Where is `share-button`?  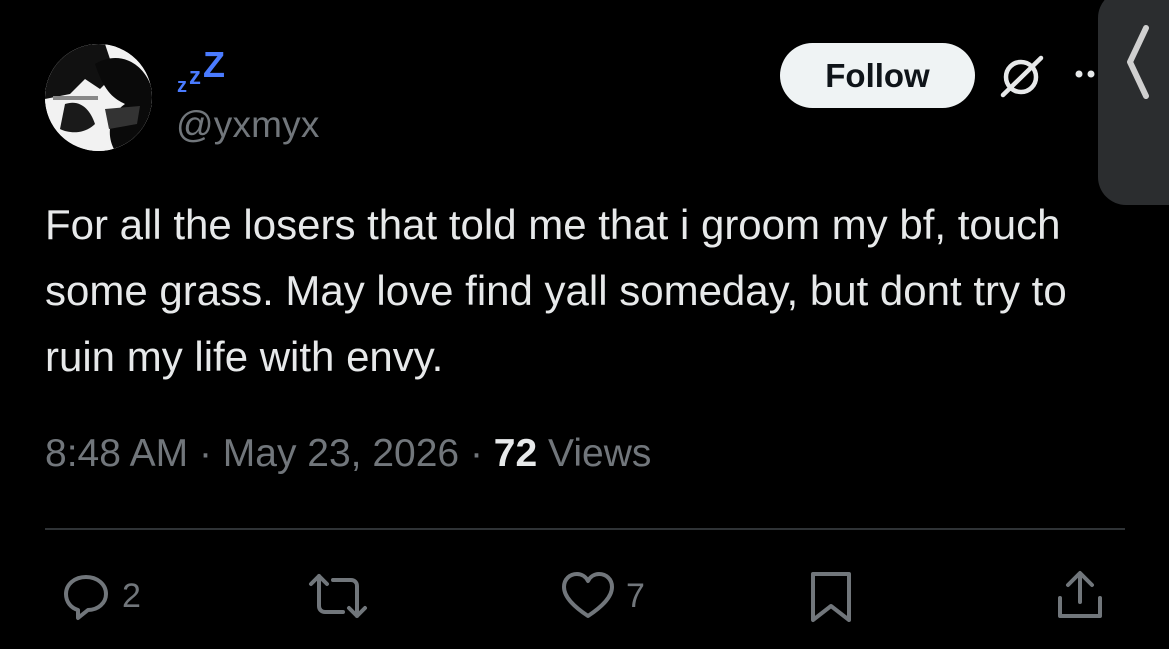 share-button is located at coordinates (1080, 596).